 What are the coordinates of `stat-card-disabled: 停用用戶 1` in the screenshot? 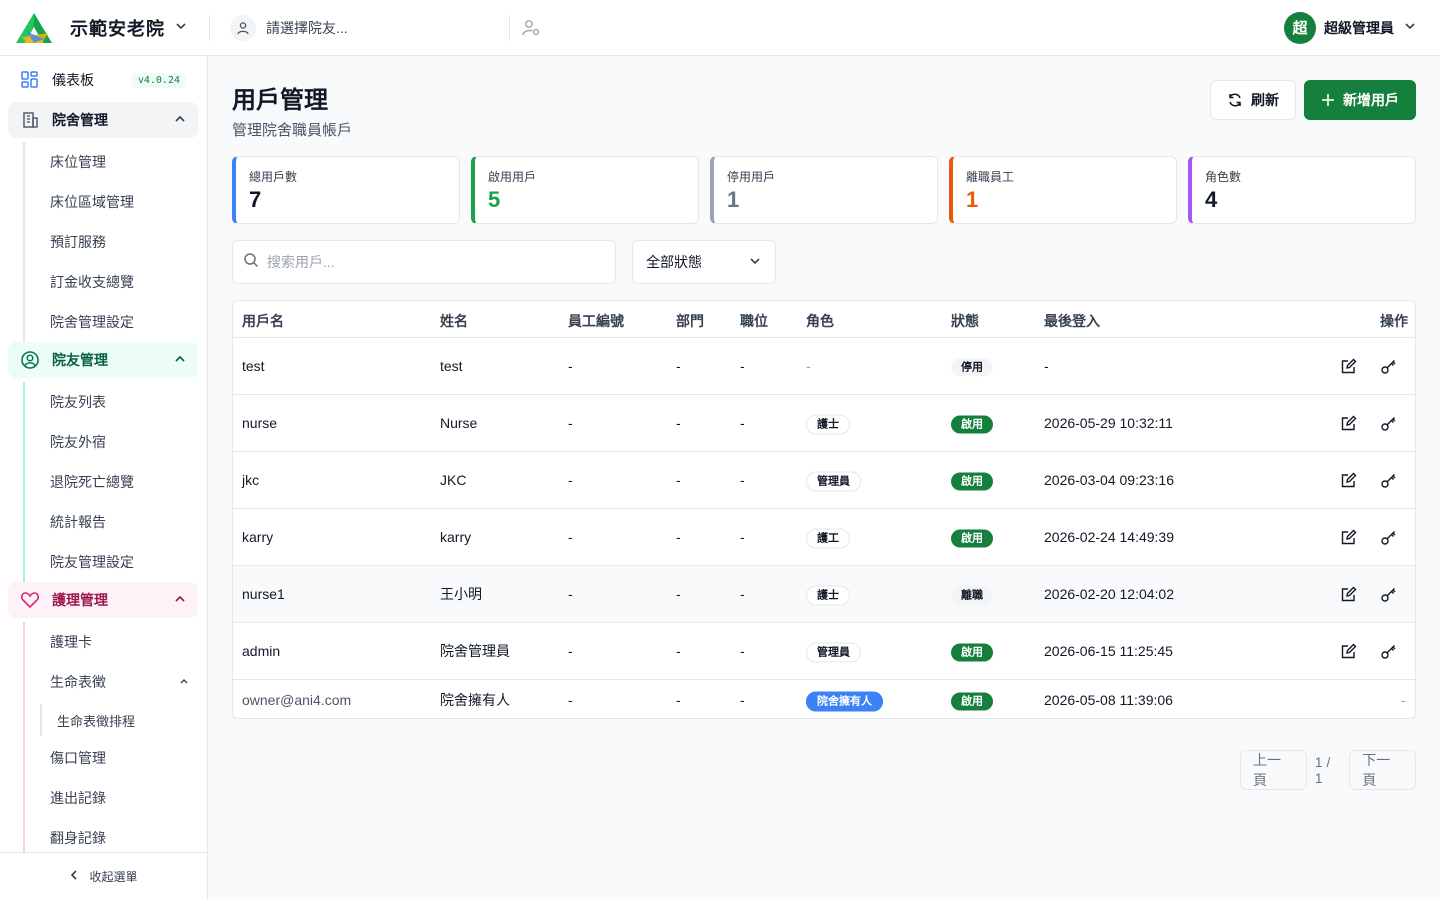 It's located at (824, 190).